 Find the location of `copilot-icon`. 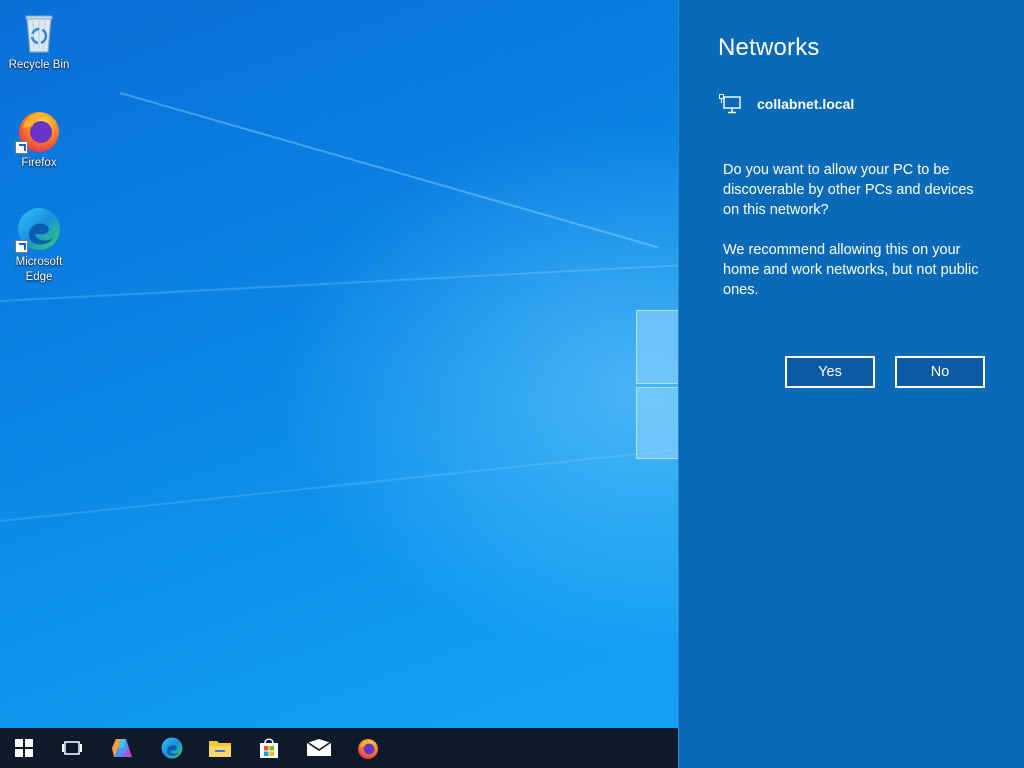

copilot-icon is located at coordinates (122, 748).